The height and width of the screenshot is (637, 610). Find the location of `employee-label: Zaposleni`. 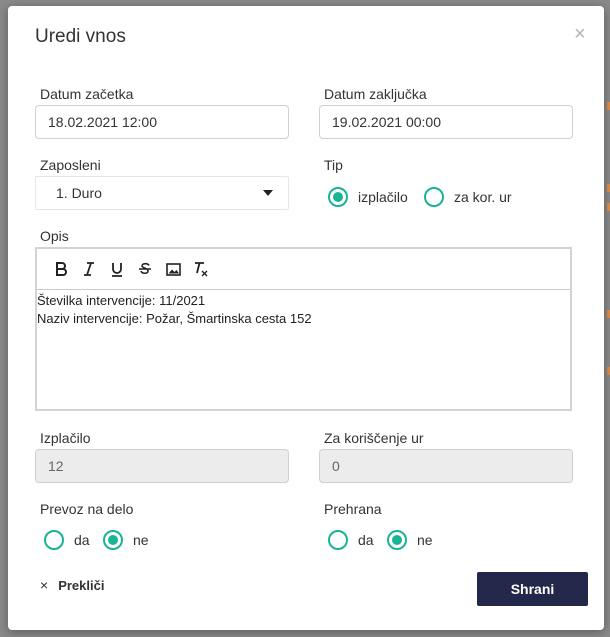

employee-label: Zaposleni is located at coordinates (70, 165).